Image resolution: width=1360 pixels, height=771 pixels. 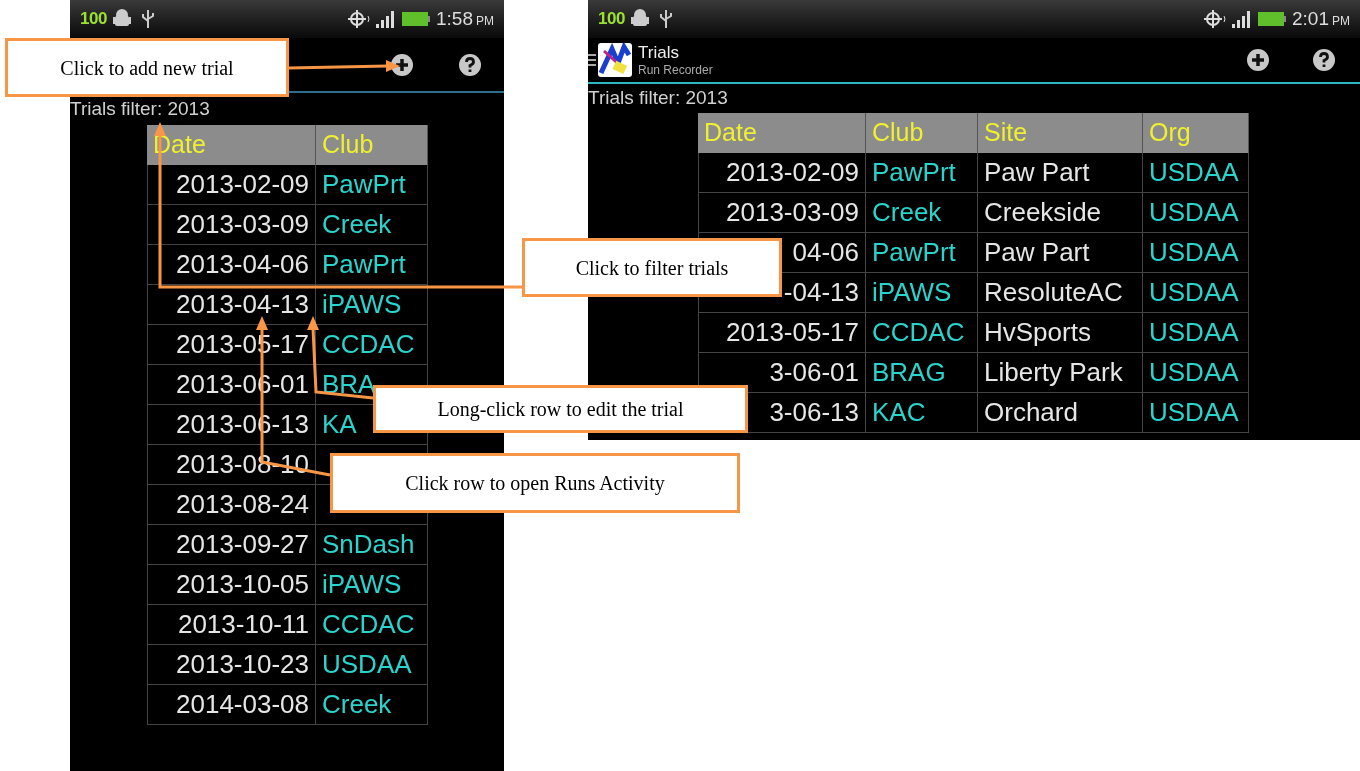 What do you see at coordinates (231, 585) in the screenshot?
I see `table-cell: 2013-10-05` at bounding box center [231, 585].